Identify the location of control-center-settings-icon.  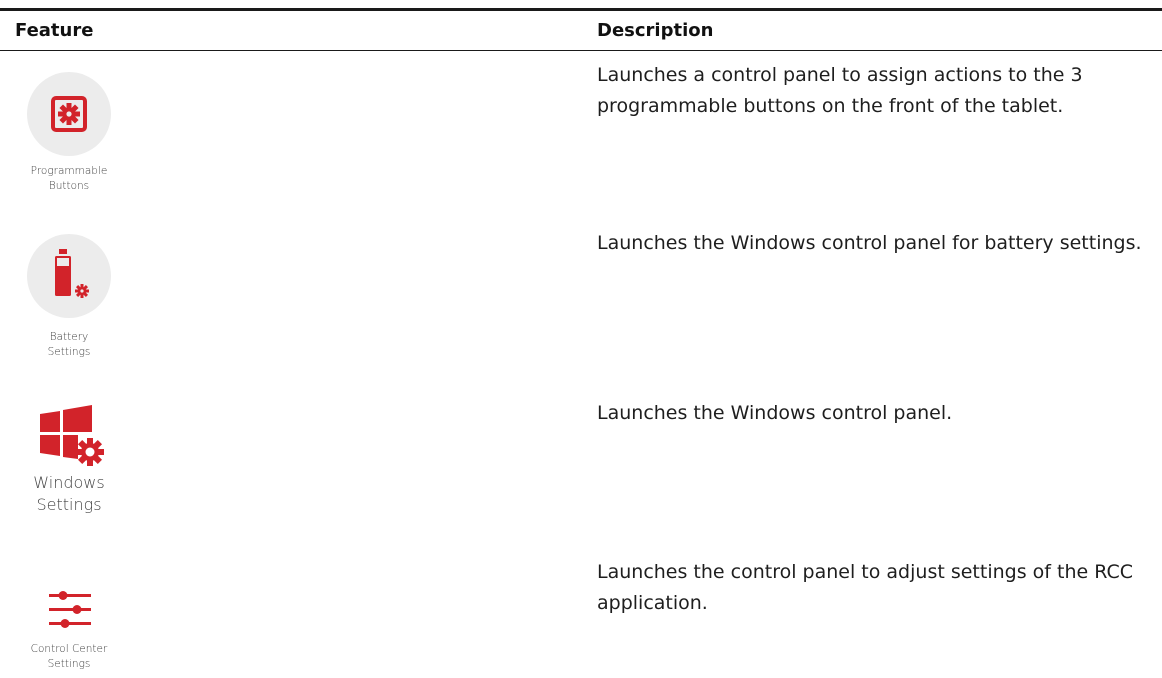
(70, 609).